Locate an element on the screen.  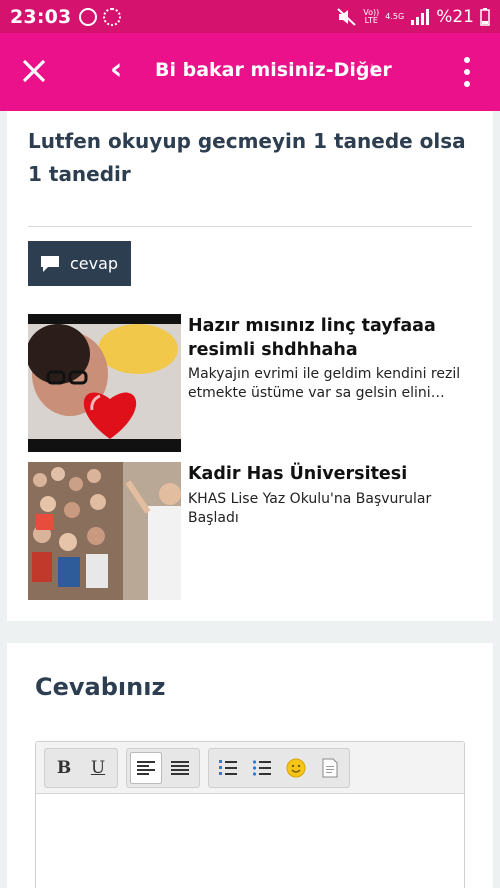
battery-icon is located at coordinates (485, 16).